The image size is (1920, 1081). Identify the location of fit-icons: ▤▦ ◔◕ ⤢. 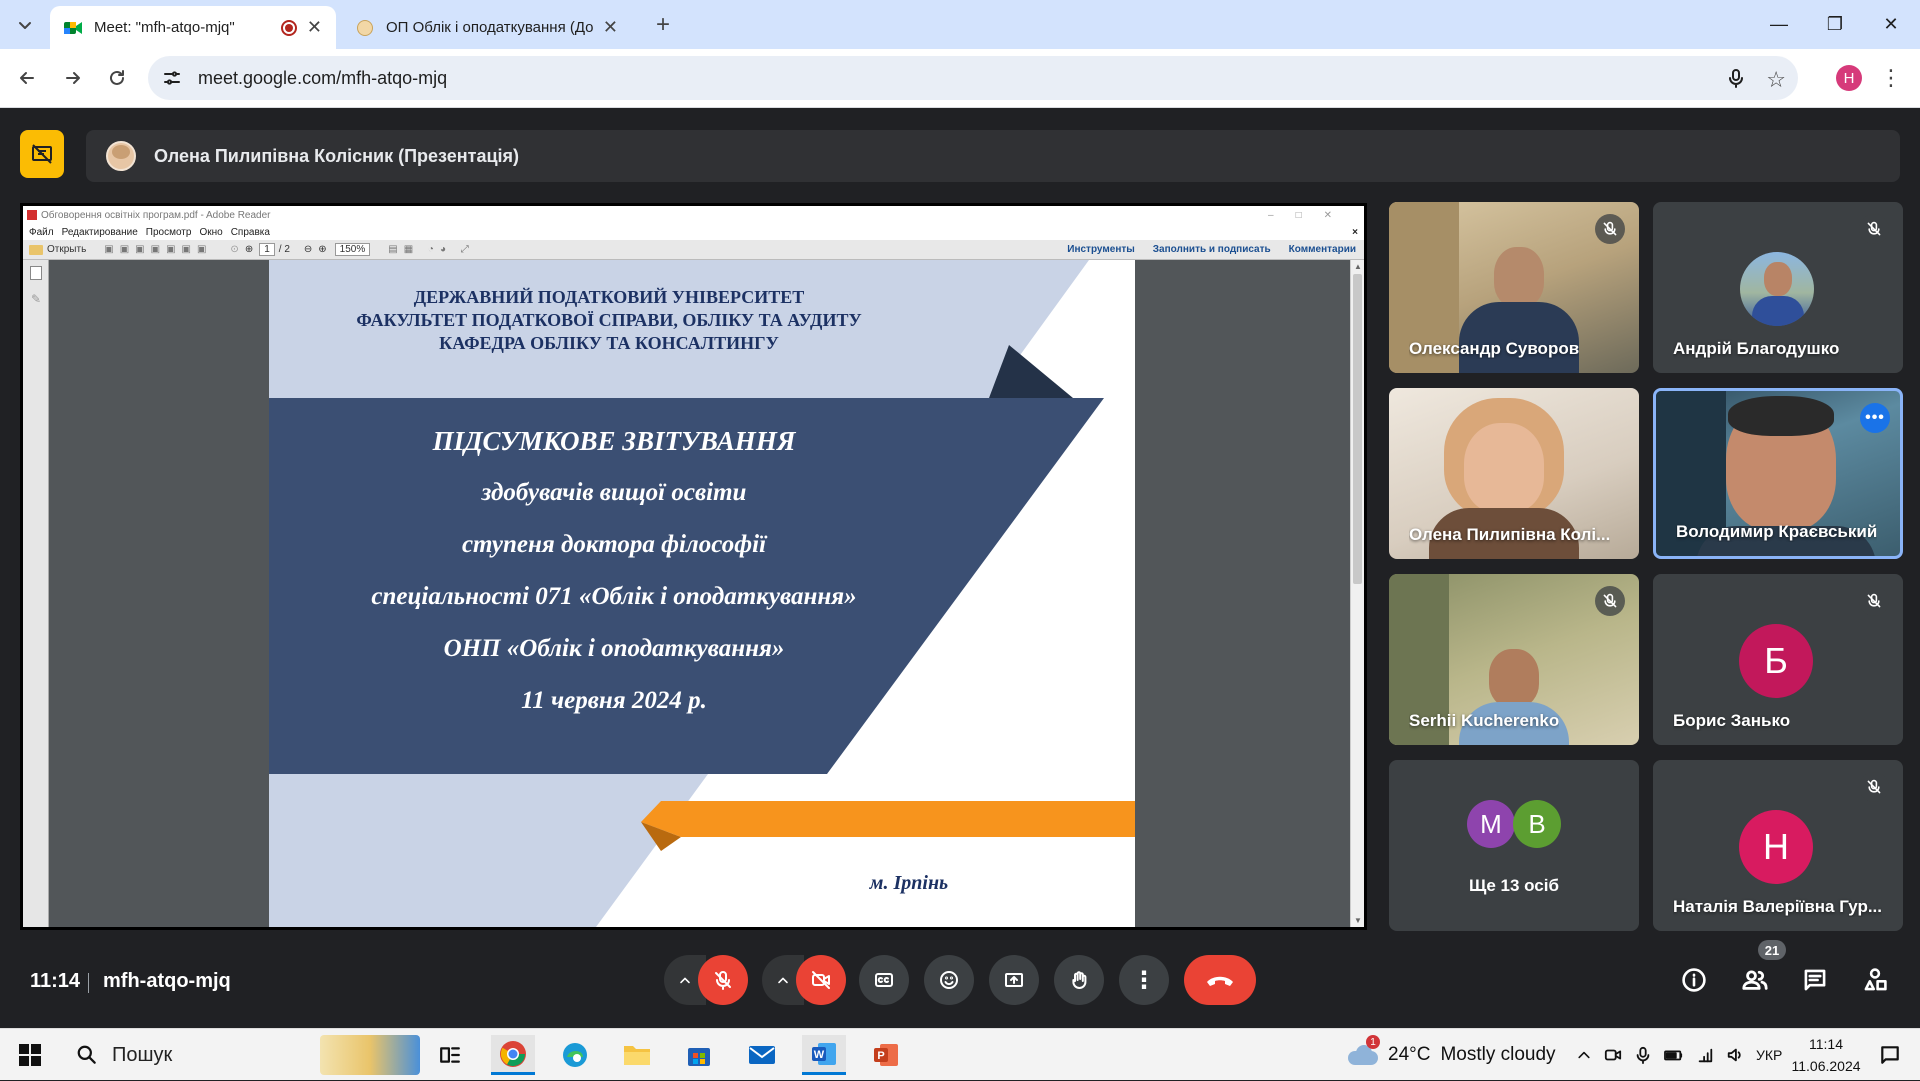
(431, 249).